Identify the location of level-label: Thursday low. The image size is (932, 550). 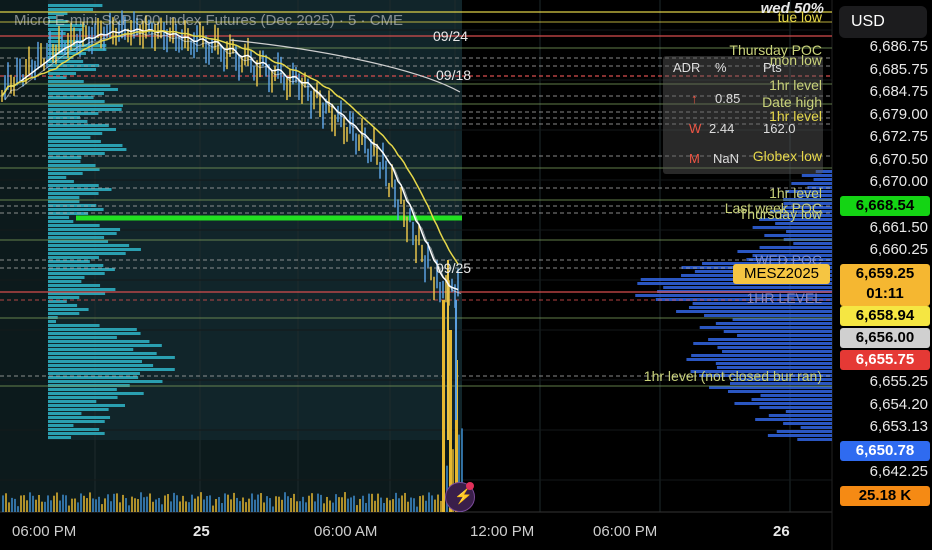
(780, 214).